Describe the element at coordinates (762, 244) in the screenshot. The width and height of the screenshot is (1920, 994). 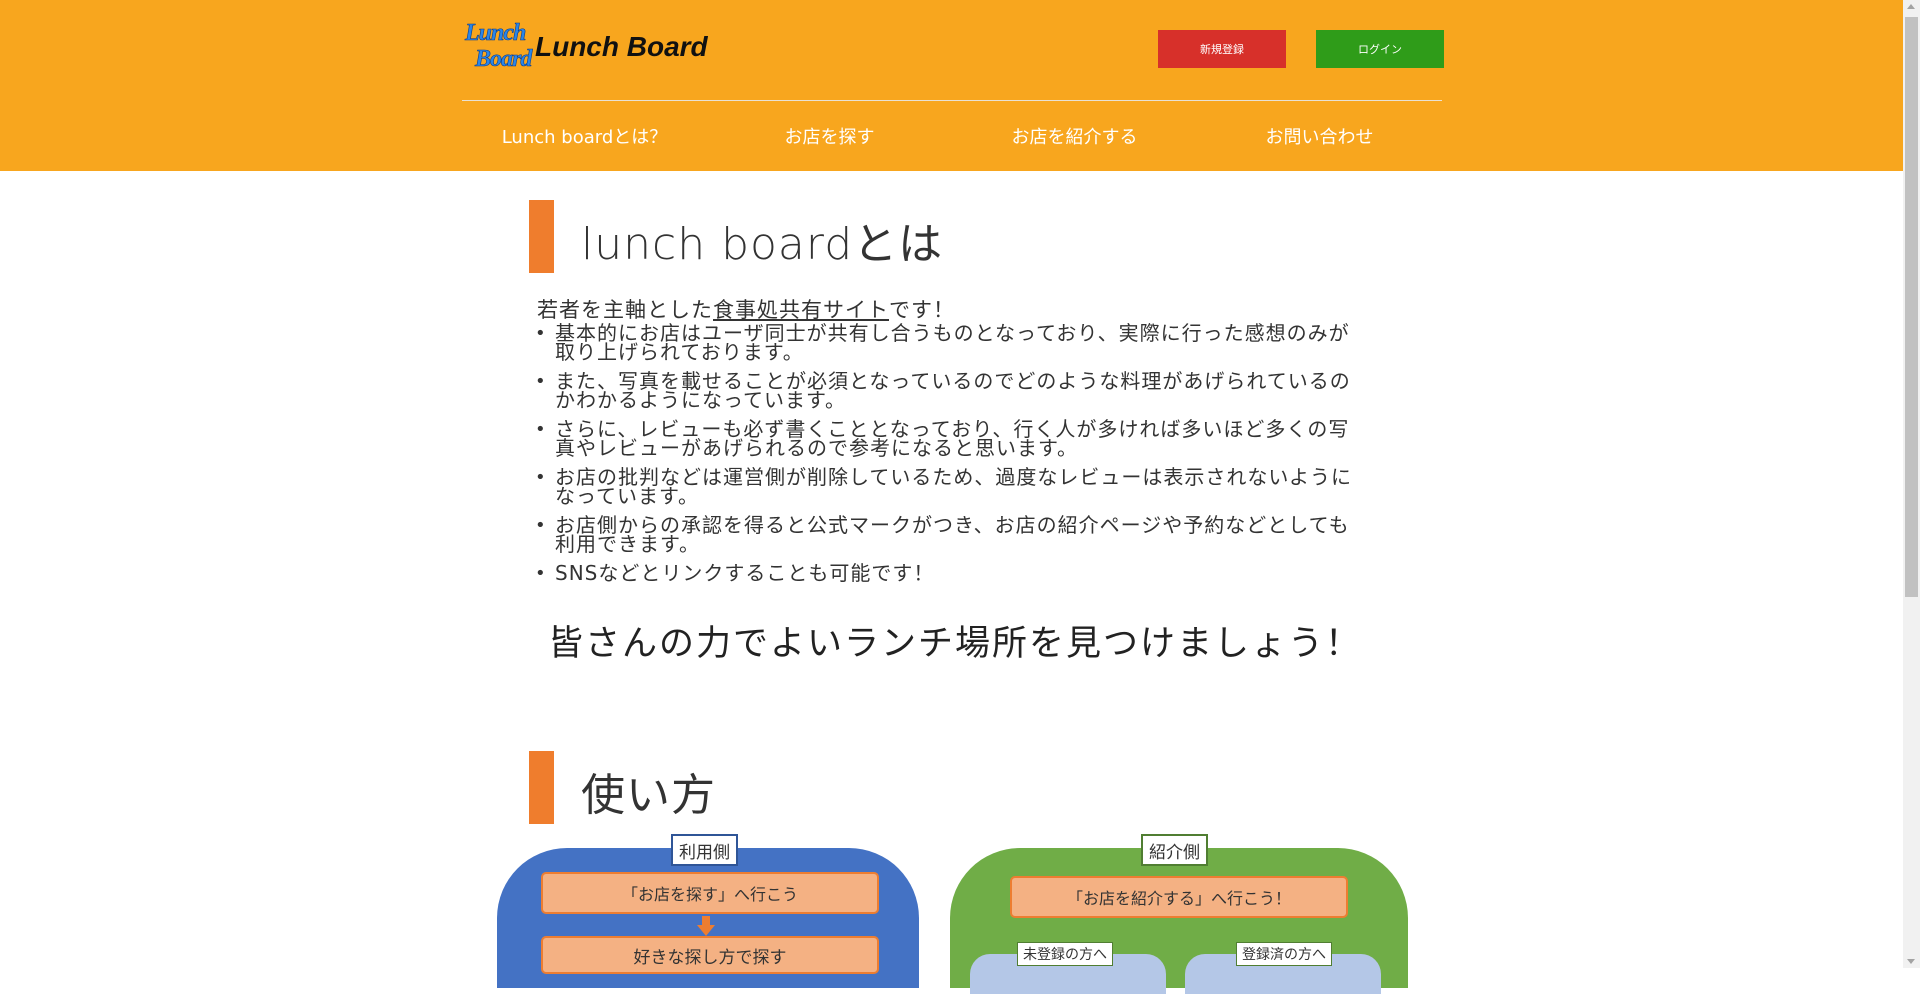
I see `about-title: lunch boardとは` at that location.